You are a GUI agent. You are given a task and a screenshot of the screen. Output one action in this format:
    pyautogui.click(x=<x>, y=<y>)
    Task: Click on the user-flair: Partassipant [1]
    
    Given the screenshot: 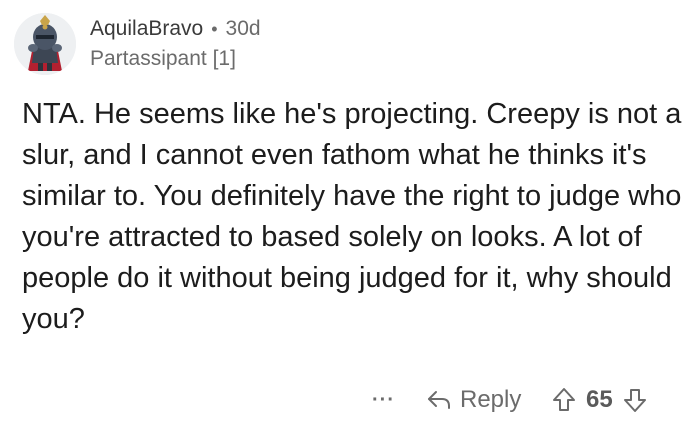 What is the action you would take?
    pyautogui.click(x=163, y=58)
    